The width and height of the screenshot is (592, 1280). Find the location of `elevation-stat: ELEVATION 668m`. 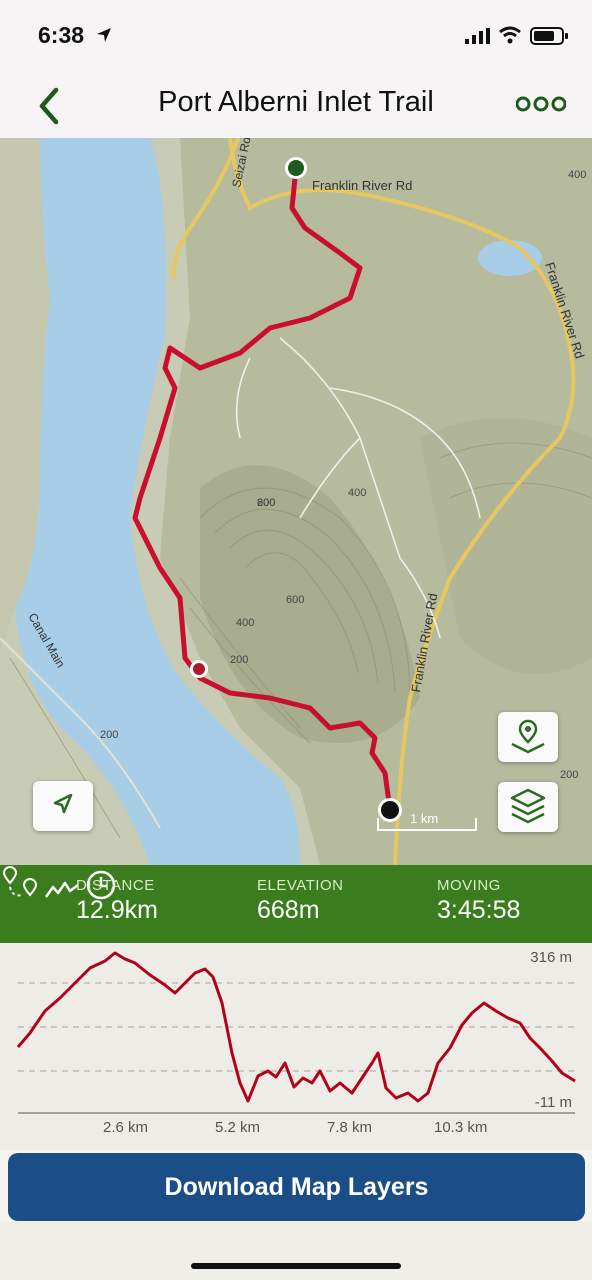

elevation-stat: ELEVATION 668m is located at coordinates (300, 901).